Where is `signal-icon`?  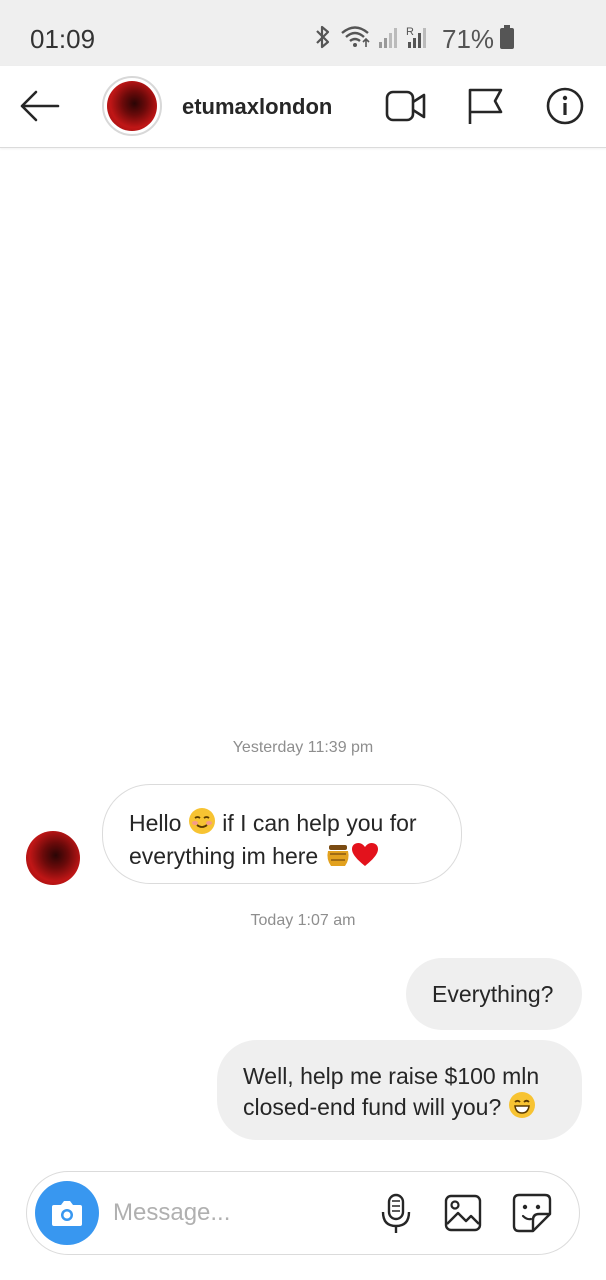
signal-icon is located at coordinates (389, 39).